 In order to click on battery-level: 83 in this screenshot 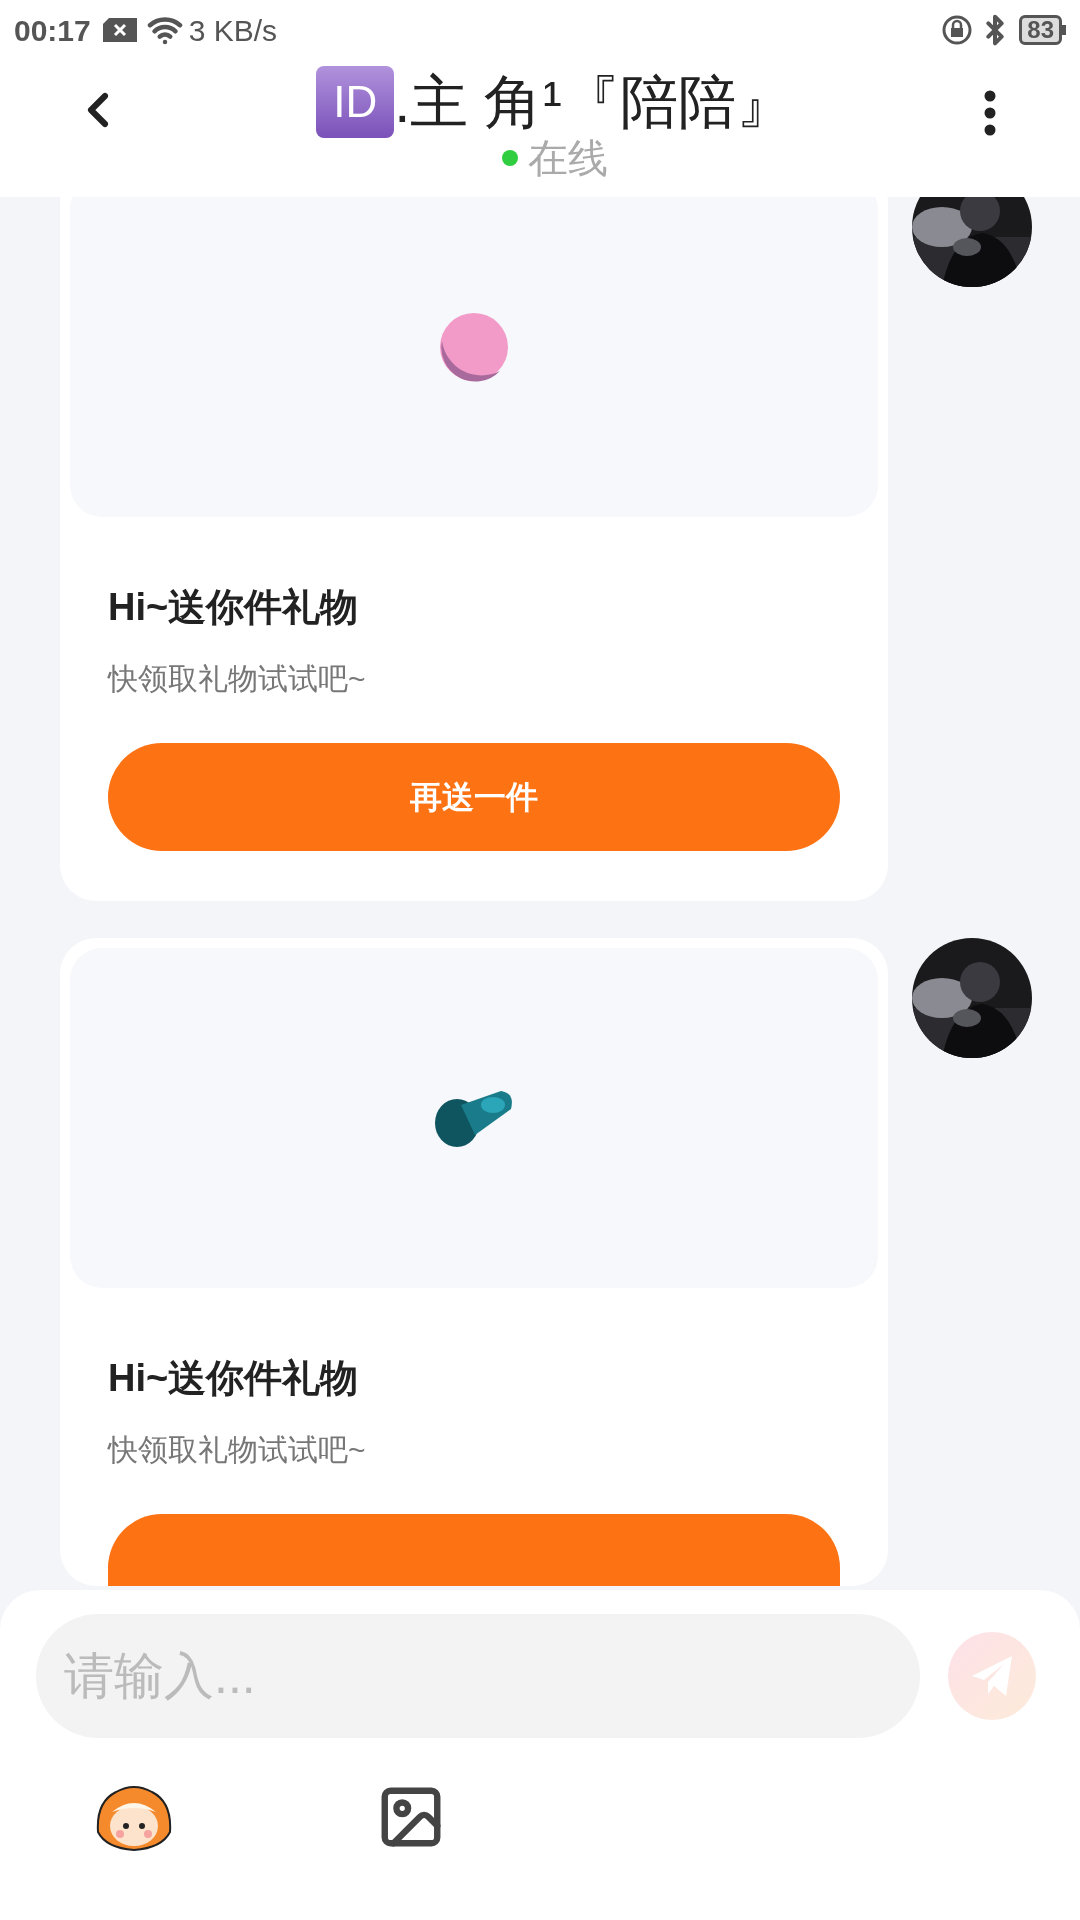, I will do `click(1040, 30)`.